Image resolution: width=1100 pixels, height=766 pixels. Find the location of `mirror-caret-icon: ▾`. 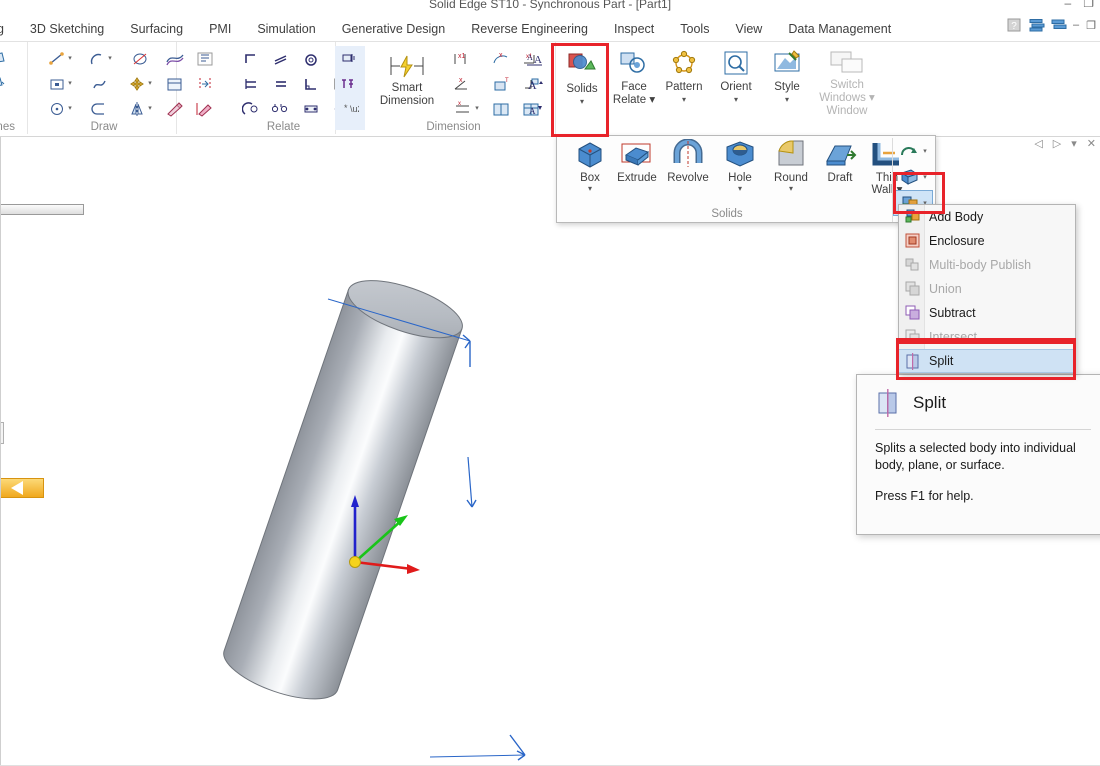

mirror-caret-icon: ▾ is located at coordinates (150, 108).